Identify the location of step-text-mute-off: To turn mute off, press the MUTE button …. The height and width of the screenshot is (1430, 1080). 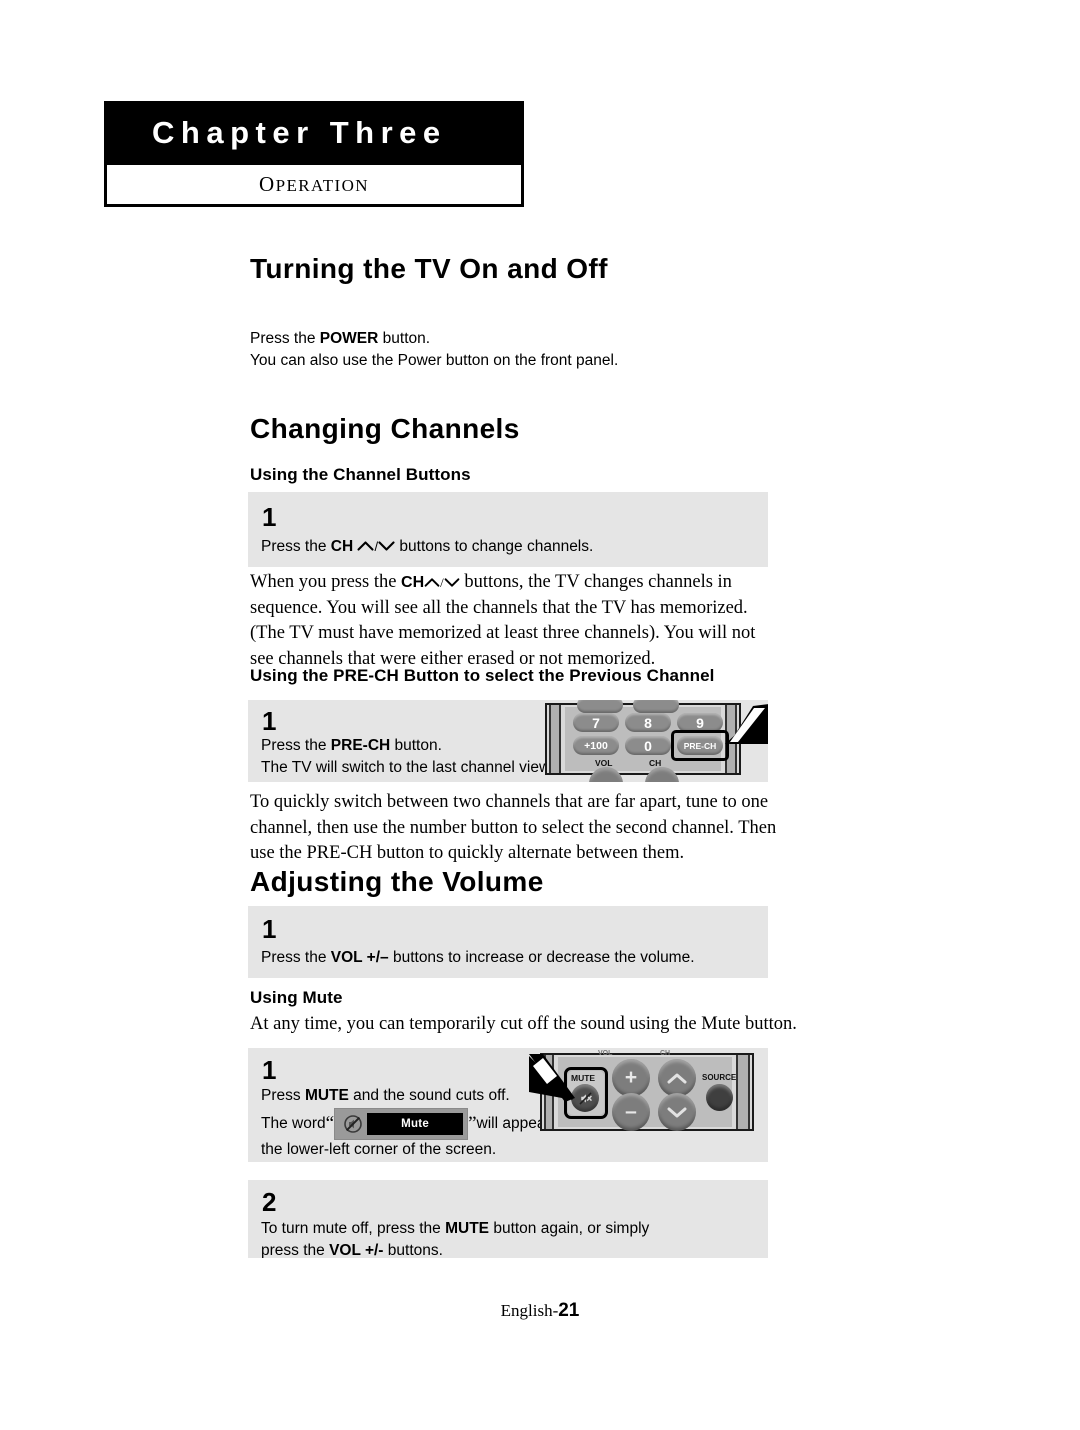
(455, 1238).